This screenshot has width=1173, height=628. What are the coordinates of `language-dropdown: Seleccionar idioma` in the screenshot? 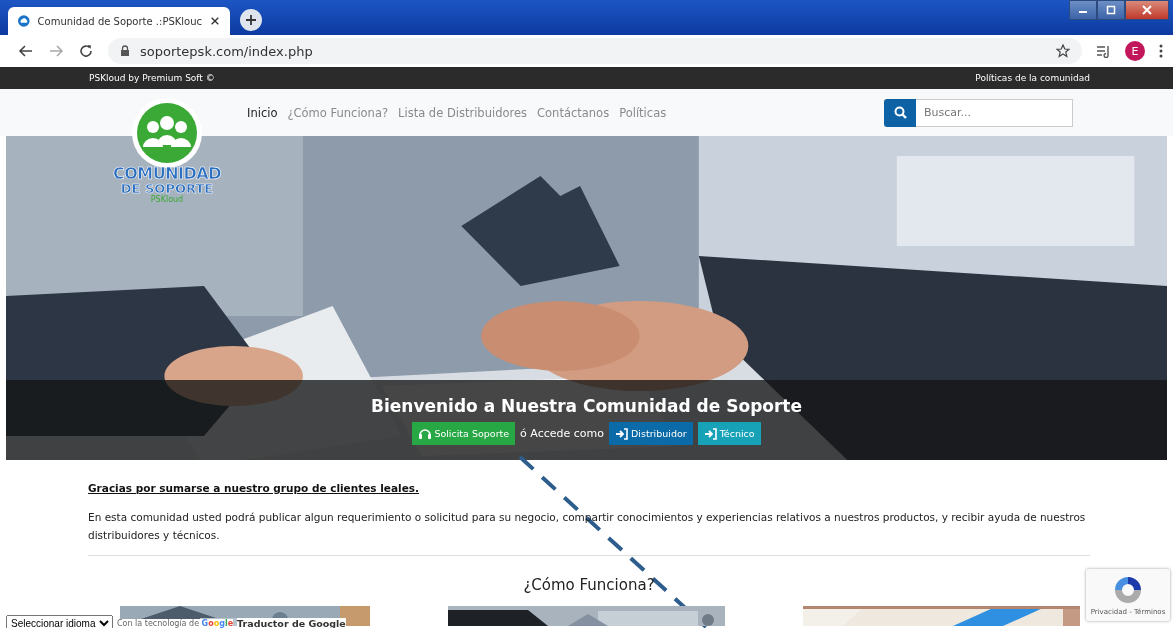 It's located at (59, 621).